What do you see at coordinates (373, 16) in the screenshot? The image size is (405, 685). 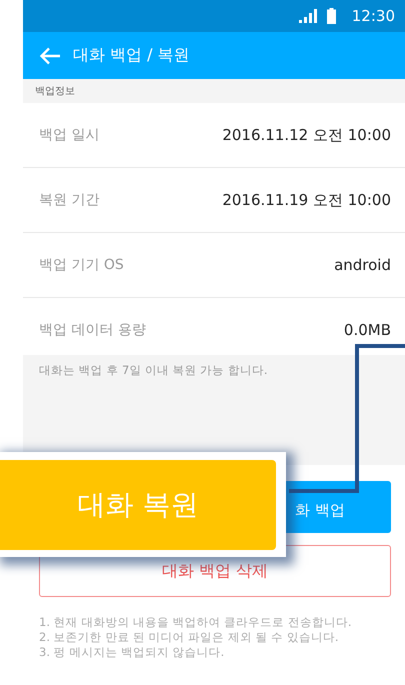 I see `status-time: 12:30` at bounding box center [373, 16].